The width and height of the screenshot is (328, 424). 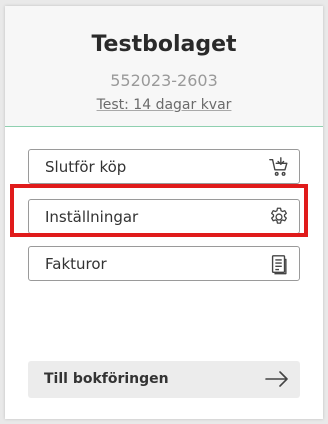 I want to click on document-icon, so click(x=279, y=265).